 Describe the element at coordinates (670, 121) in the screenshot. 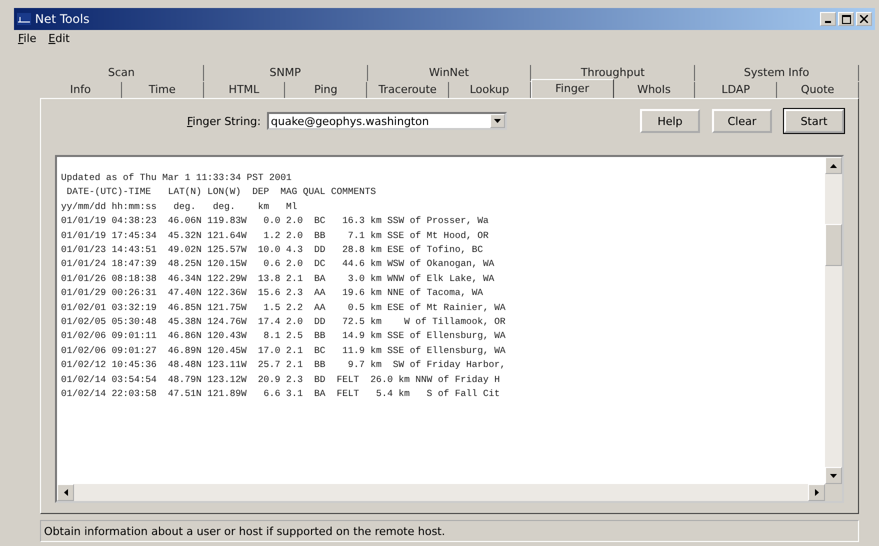

I see `push-button: Help` at that location.